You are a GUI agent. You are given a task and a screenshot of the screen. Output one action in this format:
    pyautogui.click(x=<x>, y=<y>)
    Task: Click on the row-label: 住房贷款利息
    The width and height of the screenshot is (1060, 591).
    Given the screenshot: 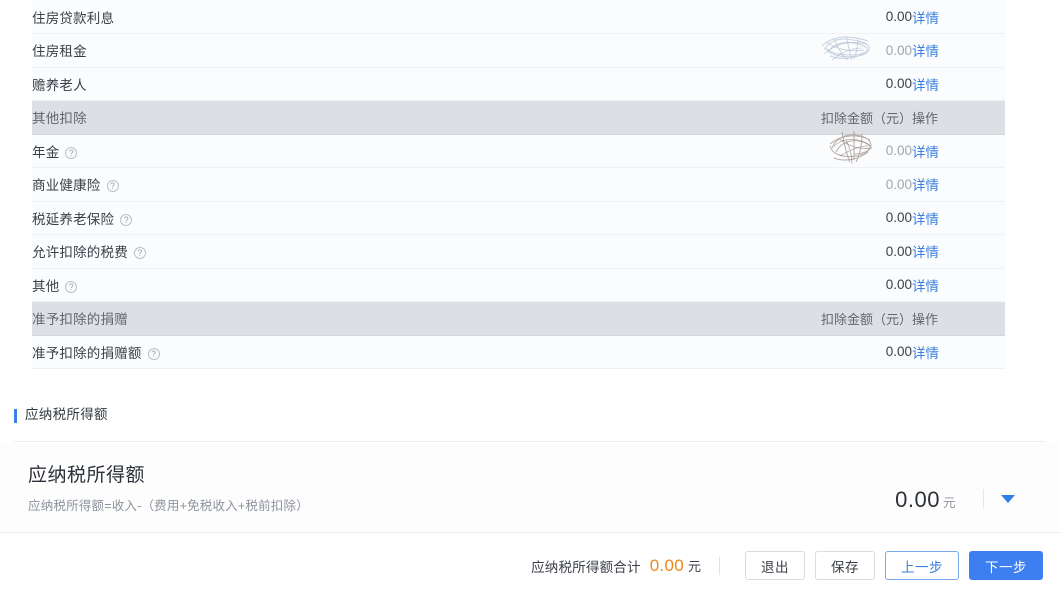 What is the action you would take?
    pyautogui.click(x=73, y=18)
    